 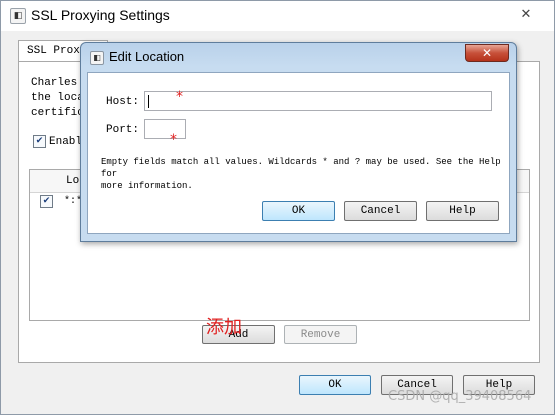 I want to click on ok-button: OK, so click(x=335, y=385).